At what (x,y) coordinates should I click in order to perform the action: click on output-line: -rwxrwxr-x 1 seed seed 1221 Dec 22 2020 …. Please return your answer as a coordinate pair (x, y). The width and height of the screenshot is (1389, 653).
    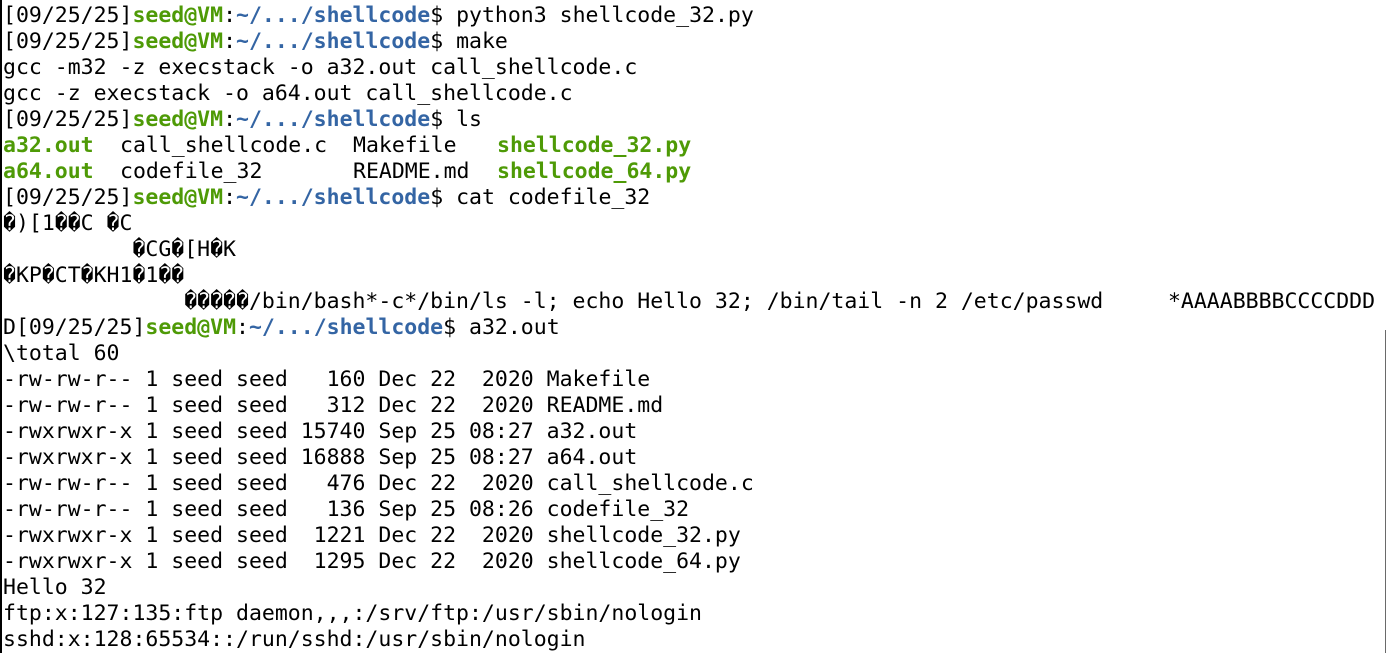
    Looking at the image, I should click on (372, 535).